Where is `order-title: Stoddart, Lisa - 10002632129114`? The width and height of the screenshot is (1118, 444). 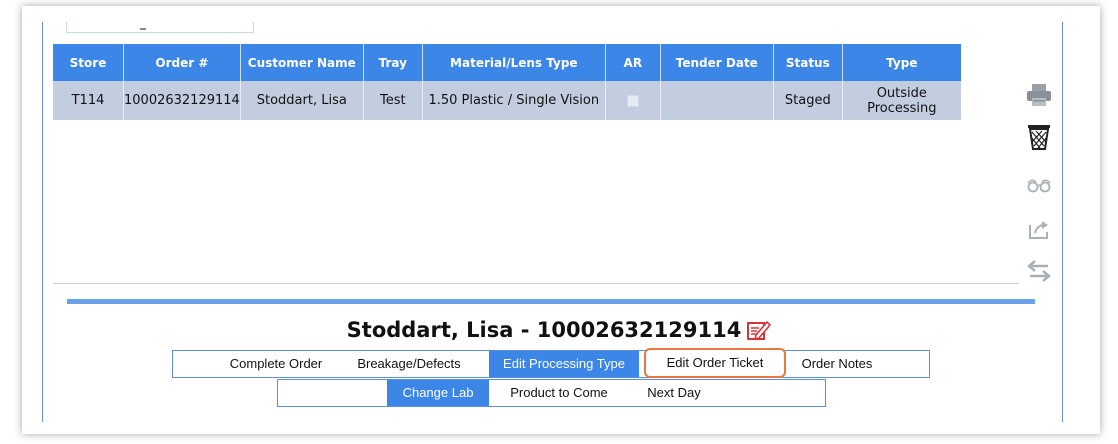
order-title: Stoddart, Lisa - 10002632129114 is located at coordinates (544, 330).